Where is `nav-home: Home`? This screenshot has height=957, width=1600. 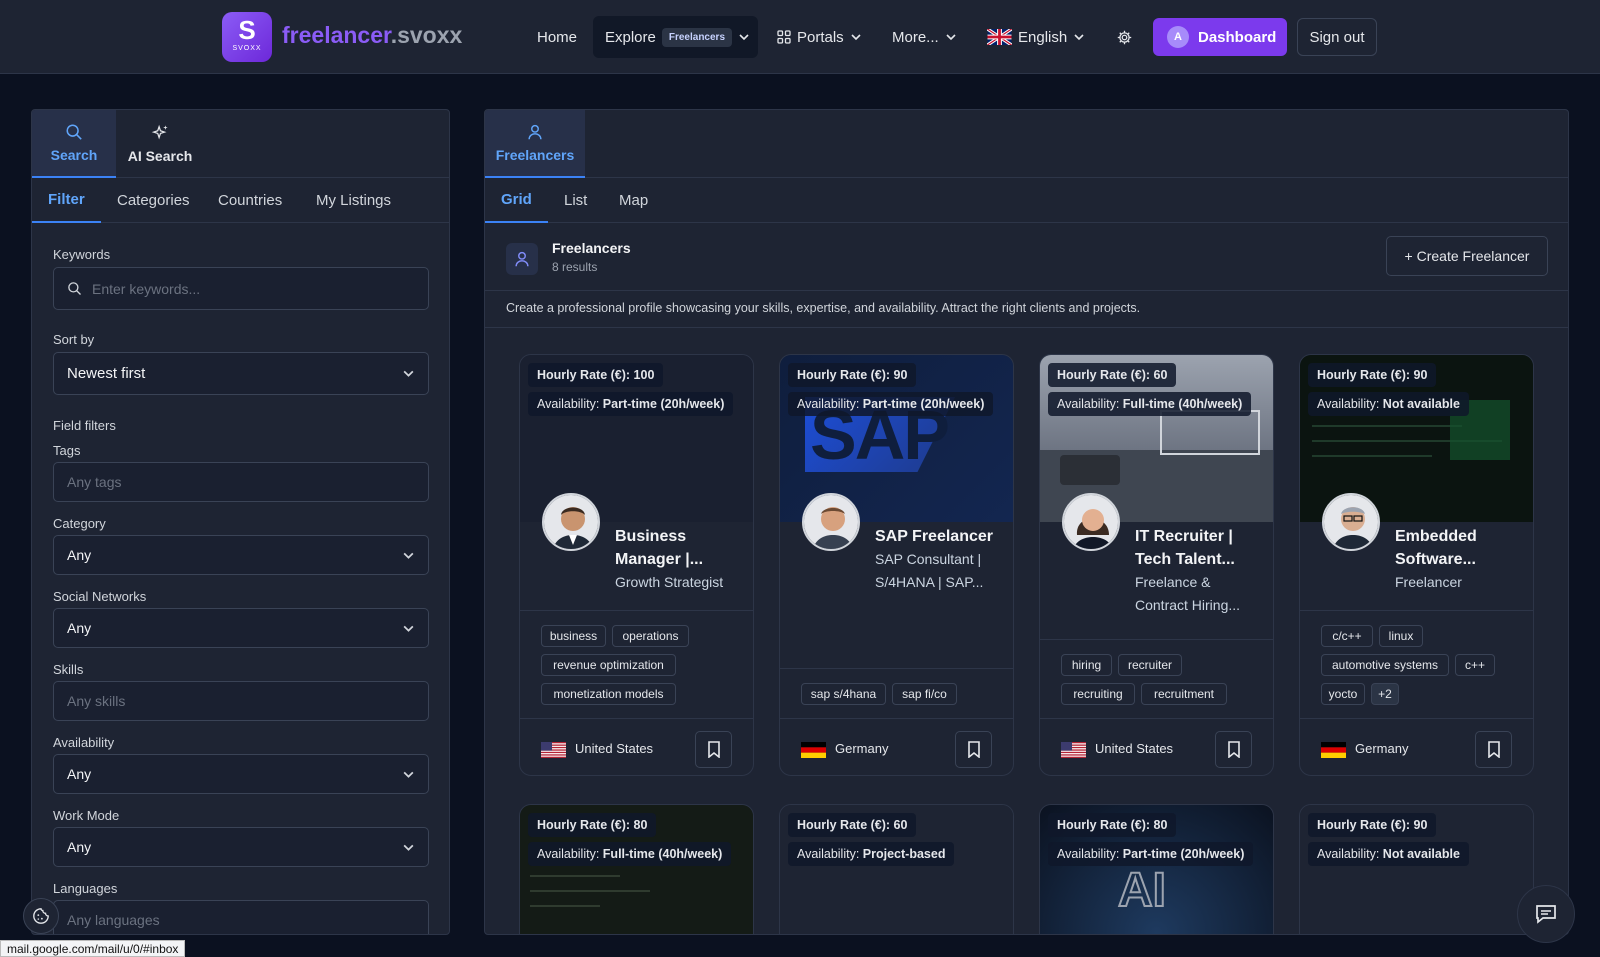 nav-home: Home is located at coordinates (557, 37).